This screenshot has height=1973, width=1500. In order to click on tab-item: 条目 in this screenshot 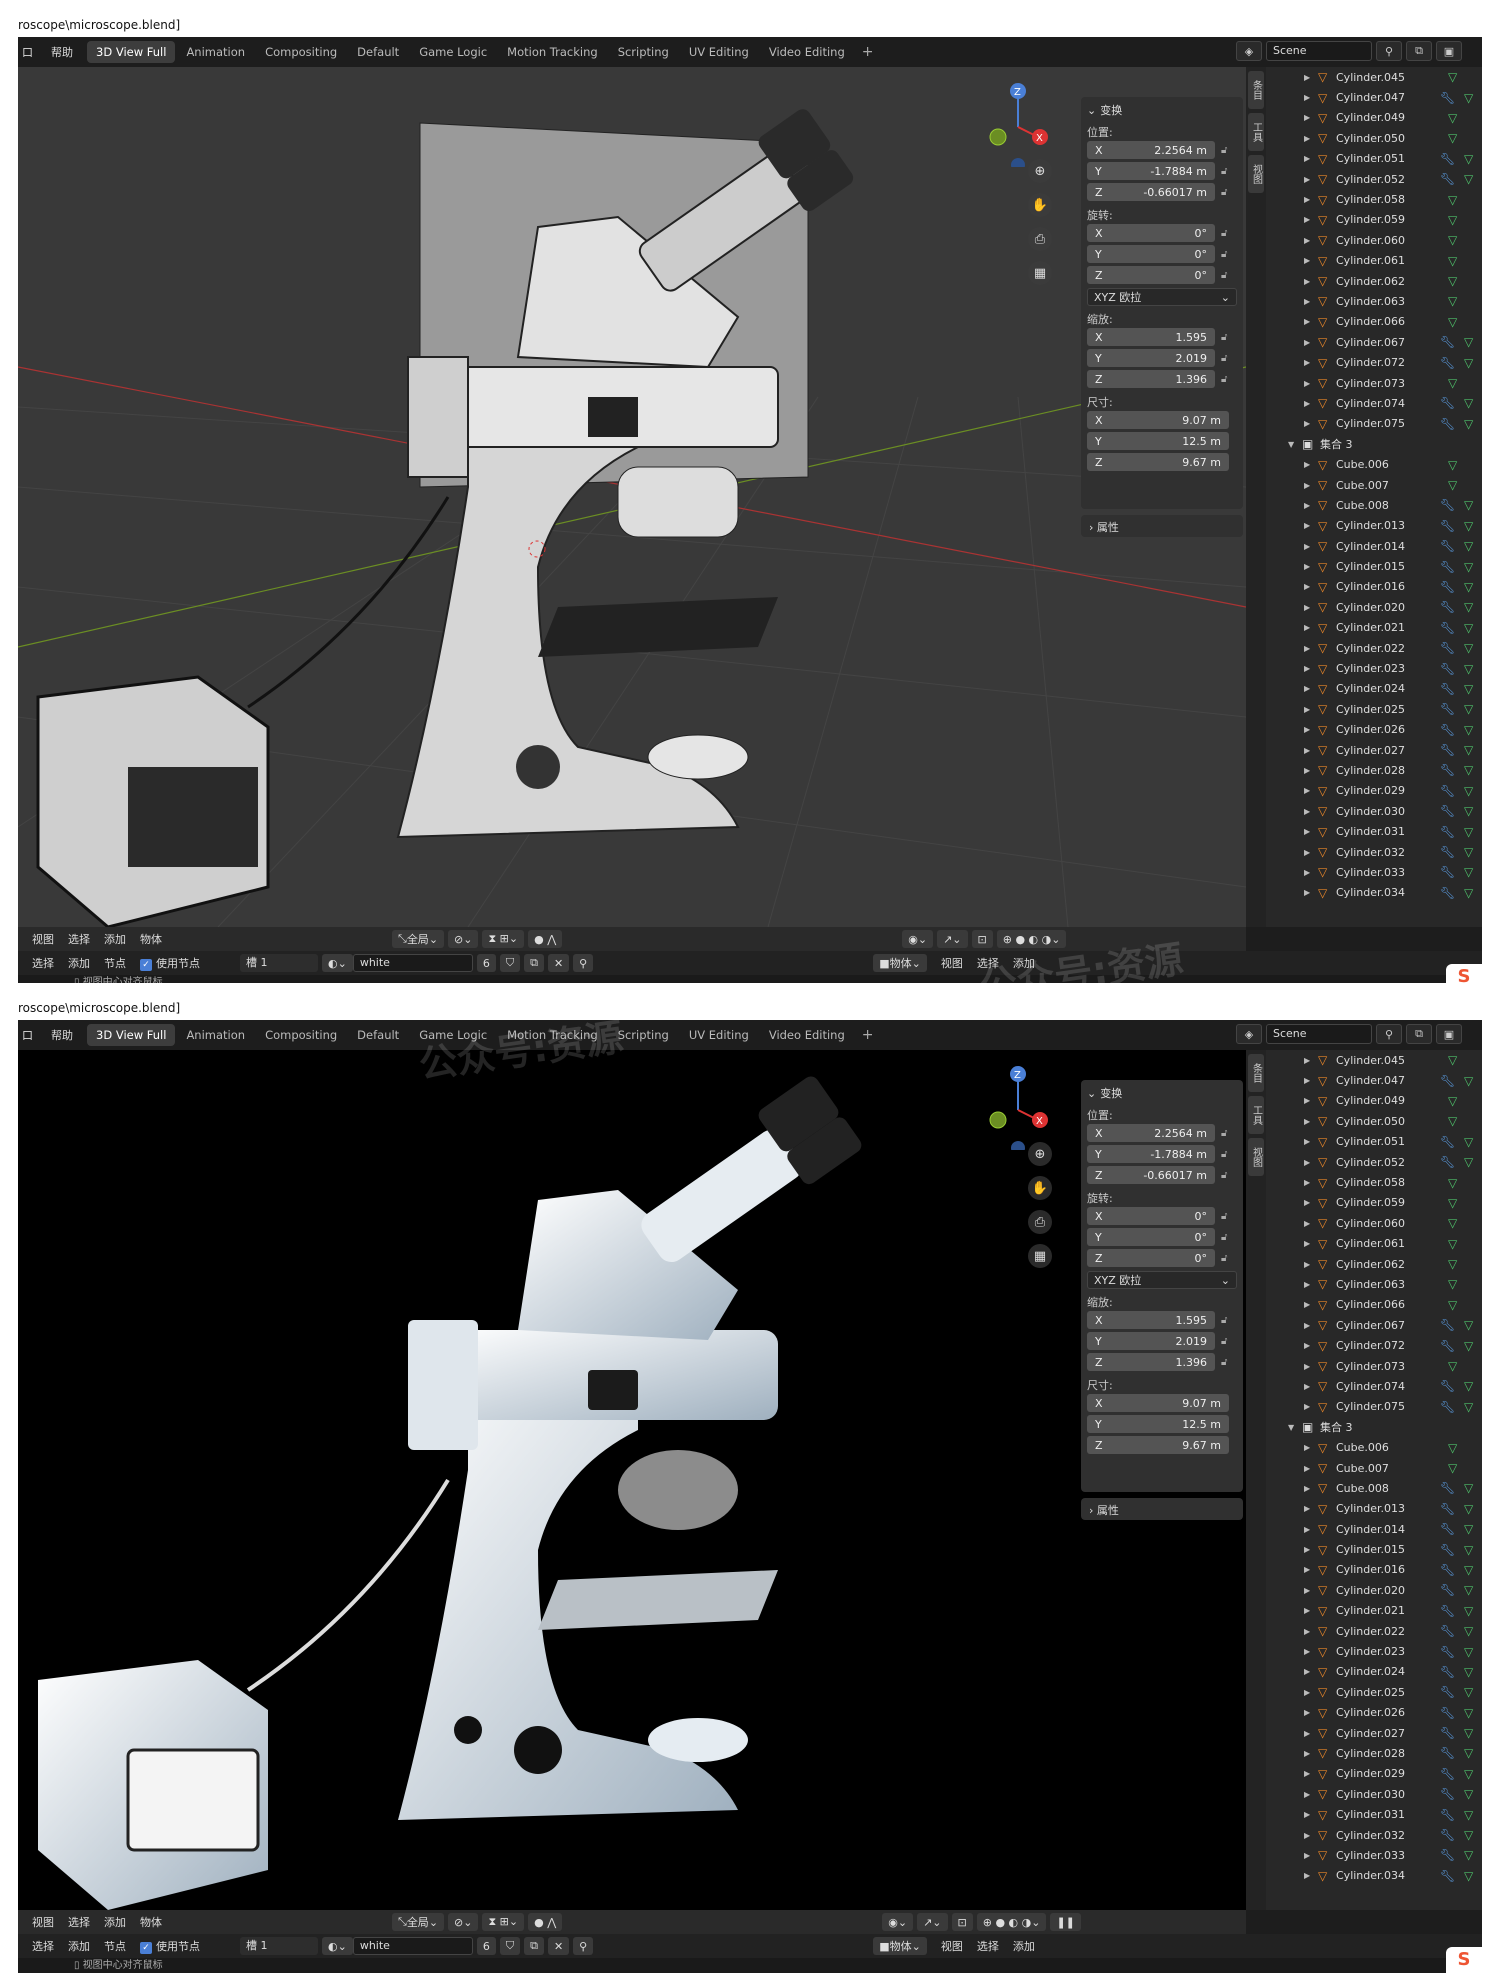, I will do `click(1256, 1073)`.